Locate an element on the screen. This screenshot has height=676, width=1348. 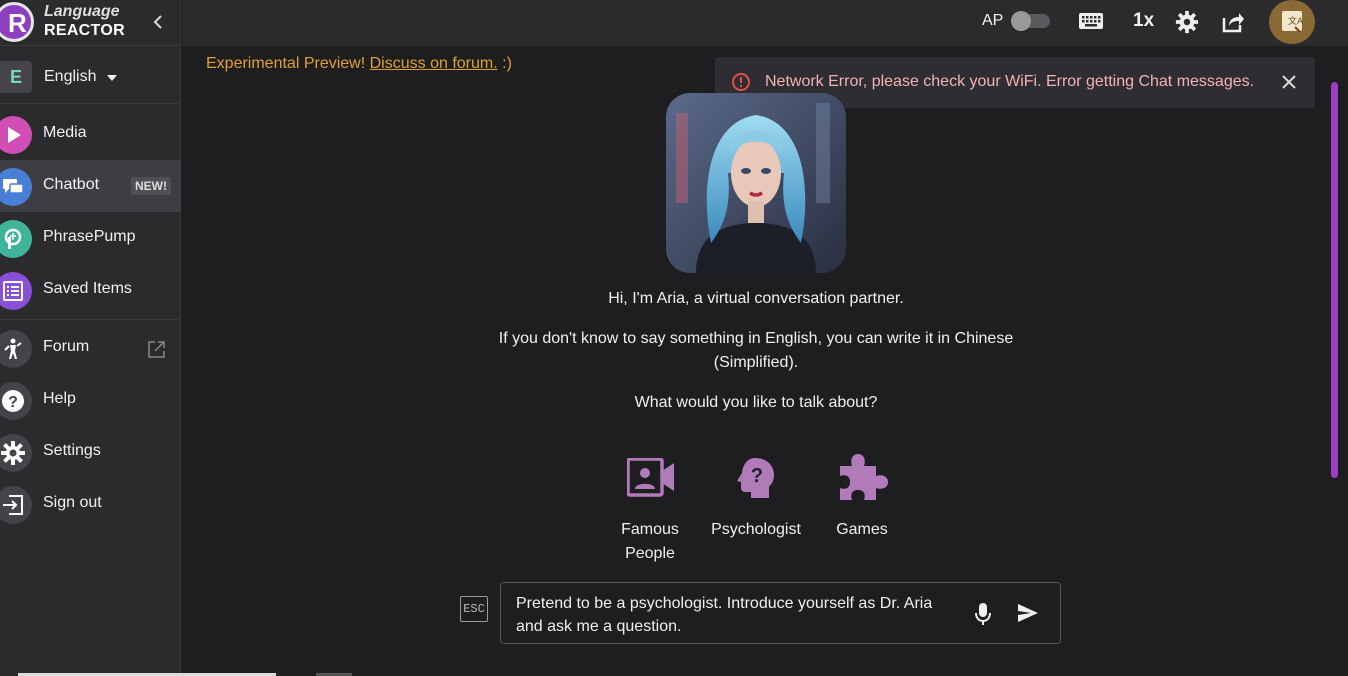
playback-speed-button: 1x is located at coordinates (1143, 21).